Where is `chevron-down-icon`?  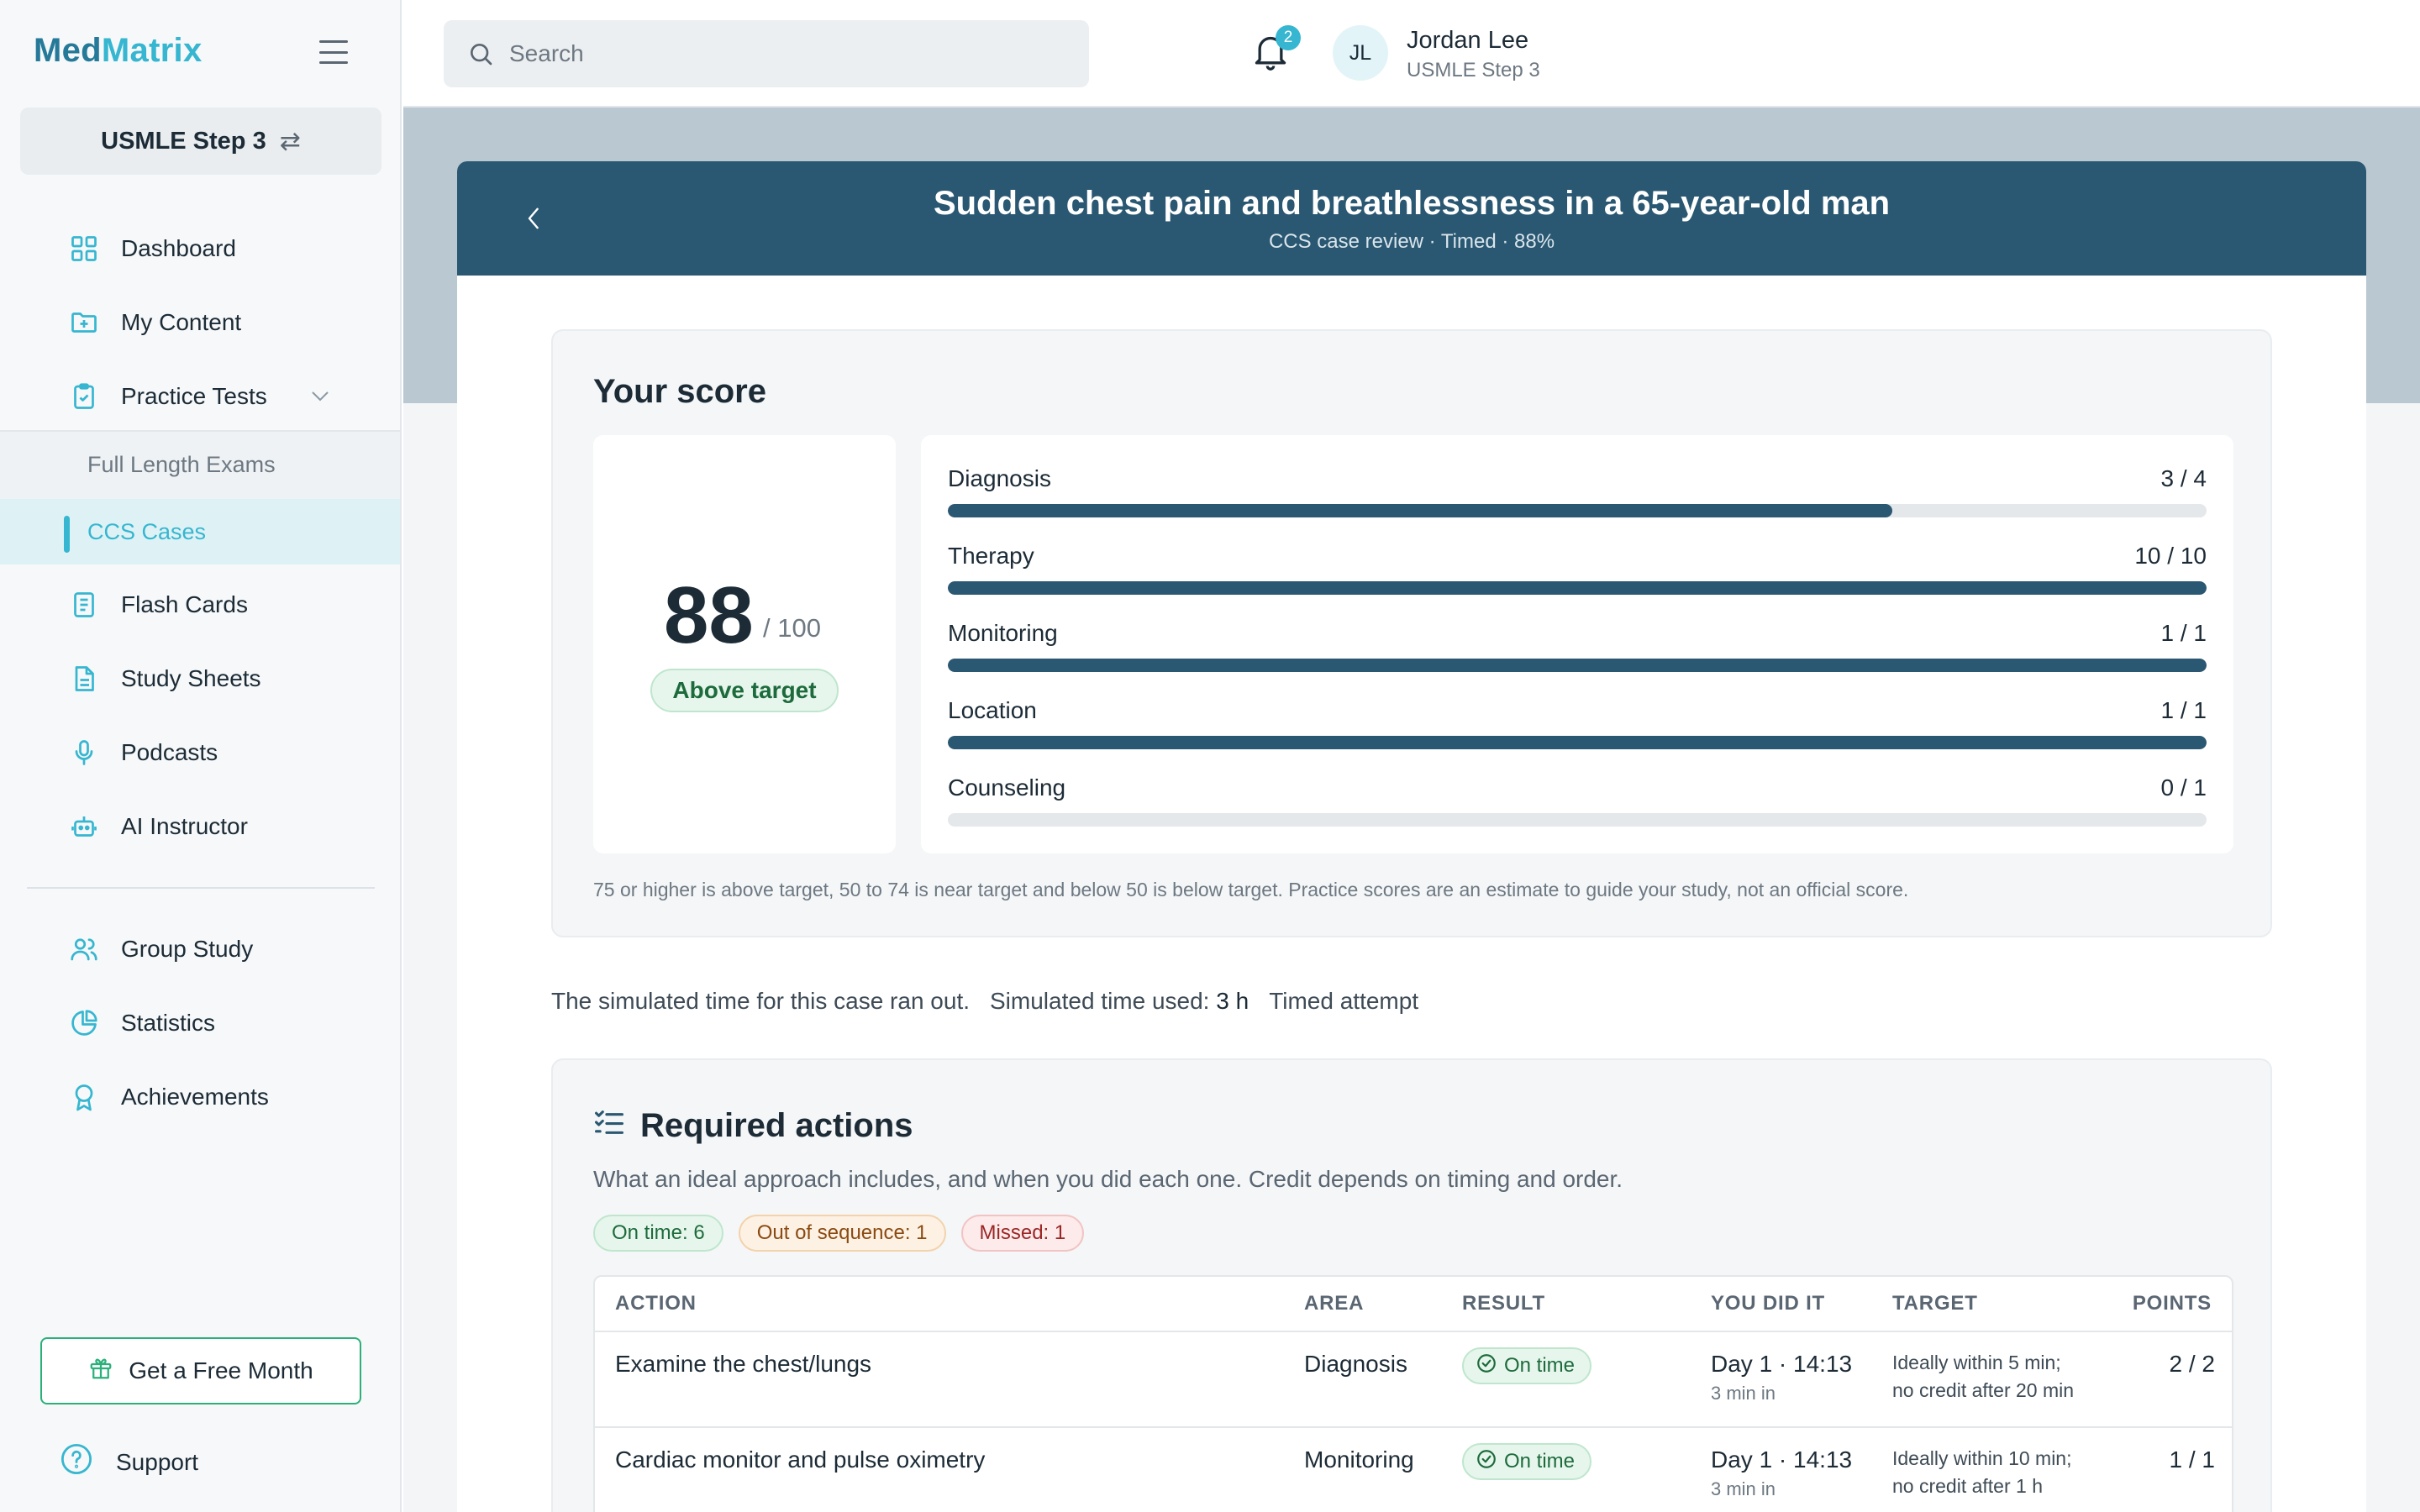 chevron-down-icon is located at coordinates (320, 396).